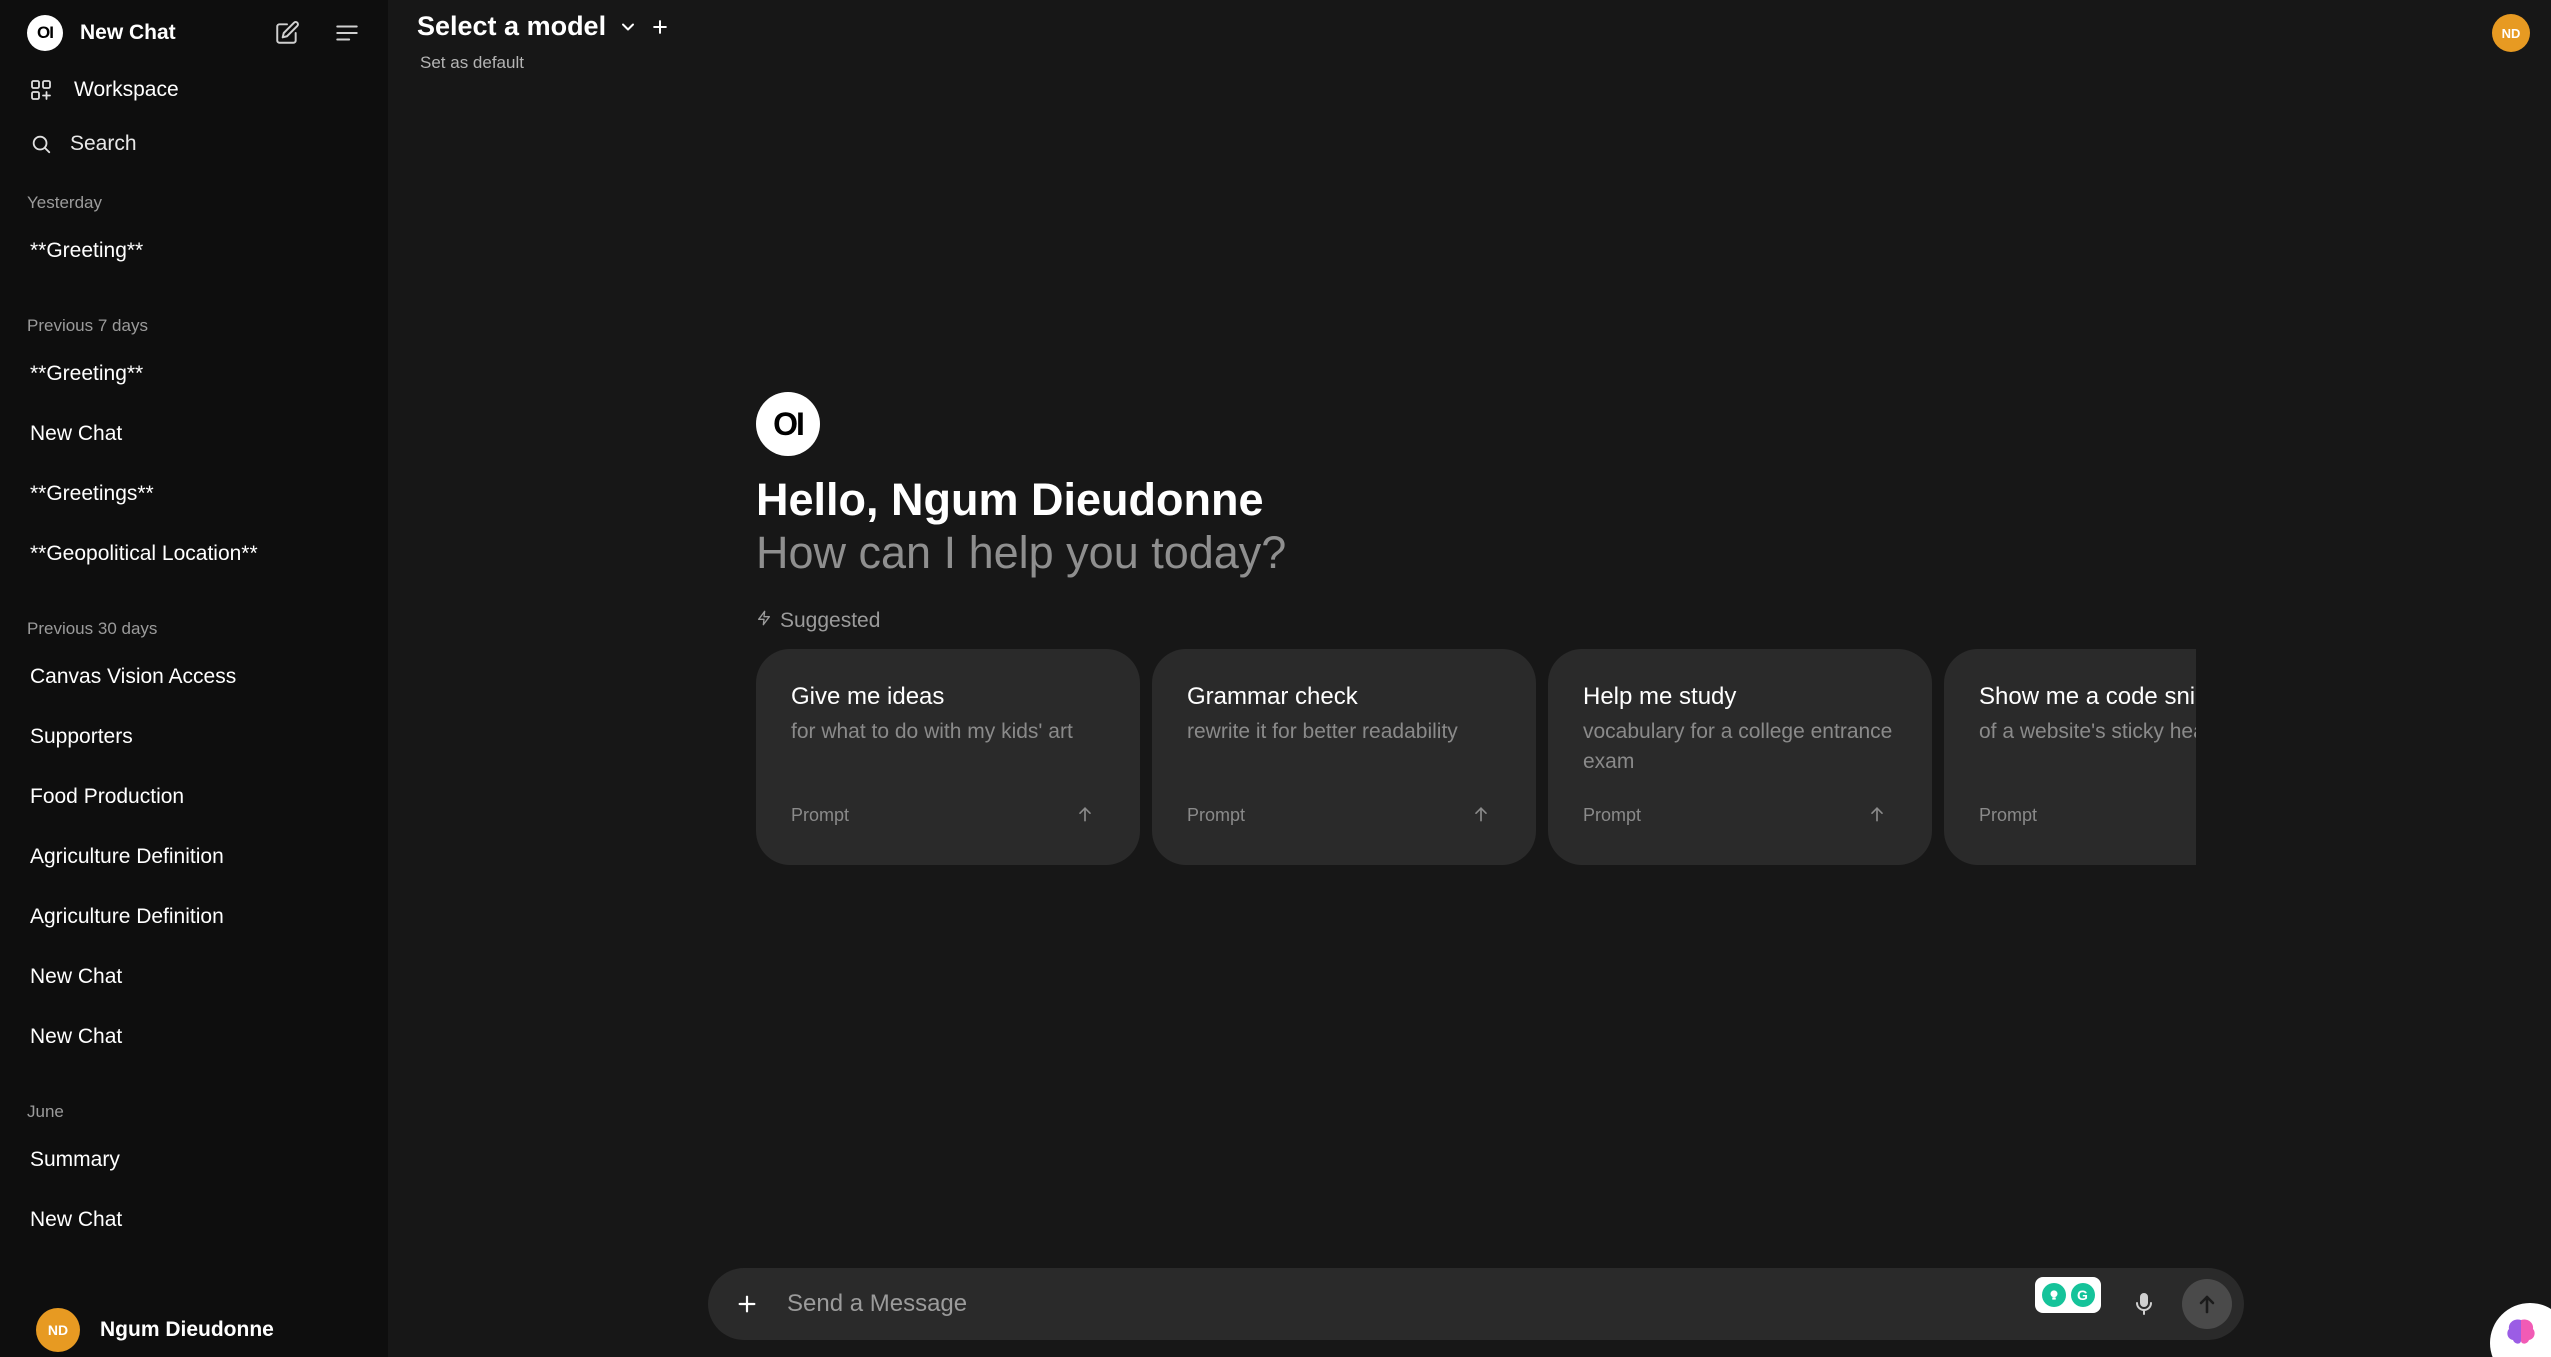  What do you see at coordinates (628, 27) in the screenshot?
I see `chevron-down-icon` at bounding box center [628, 27].